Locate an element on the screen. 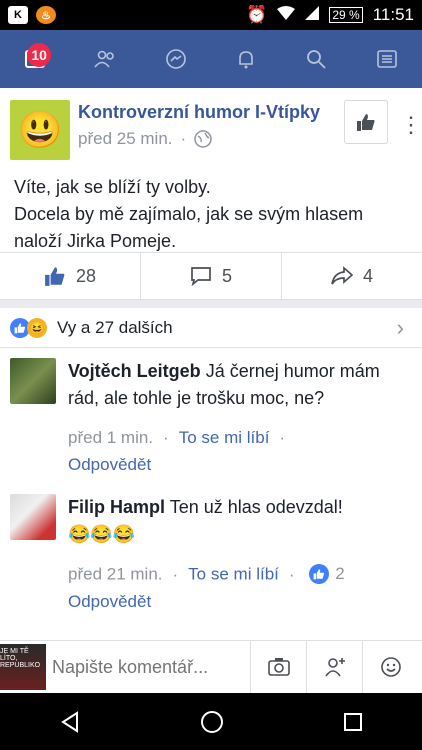 This screenshot has height=750, width=422. news-feed-tab: 10 is located at coordinates (35, 59).